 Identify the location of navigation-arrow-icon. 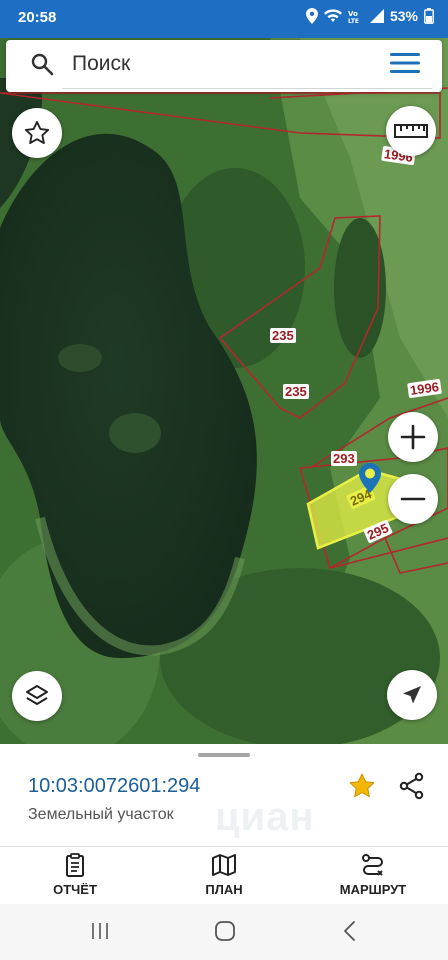
(412, 695).